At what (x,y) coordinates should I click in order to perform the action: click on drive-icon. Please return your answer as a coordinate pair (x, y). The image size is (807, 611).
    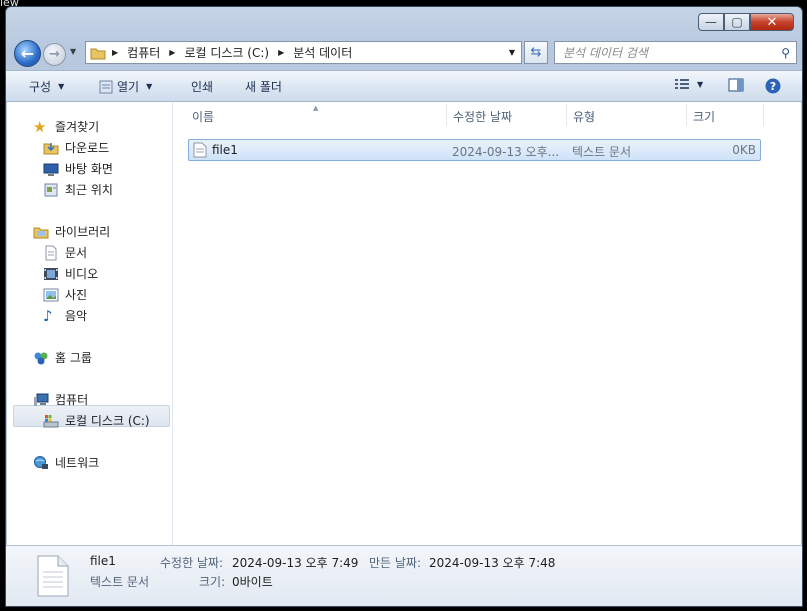
    Looking at the image, I should click on (51, 420).